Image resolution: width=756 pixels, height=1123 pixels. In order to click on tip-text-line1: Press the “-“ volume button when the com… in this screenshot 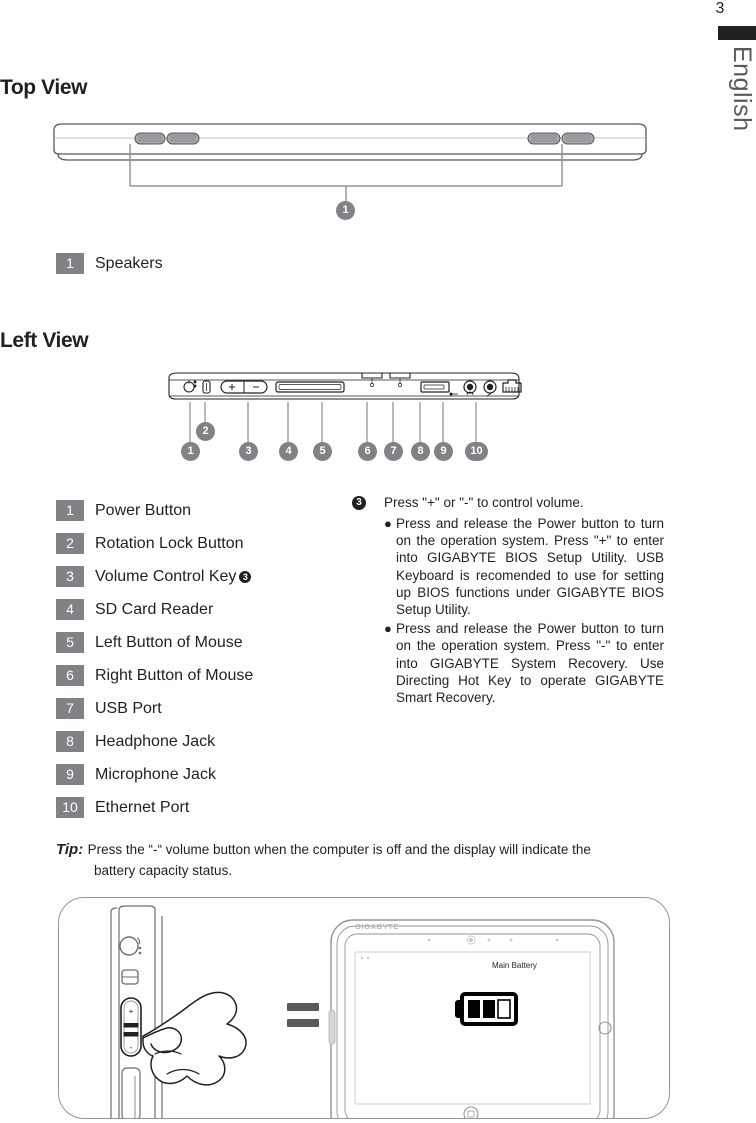, I will do `click(339, 849)`.